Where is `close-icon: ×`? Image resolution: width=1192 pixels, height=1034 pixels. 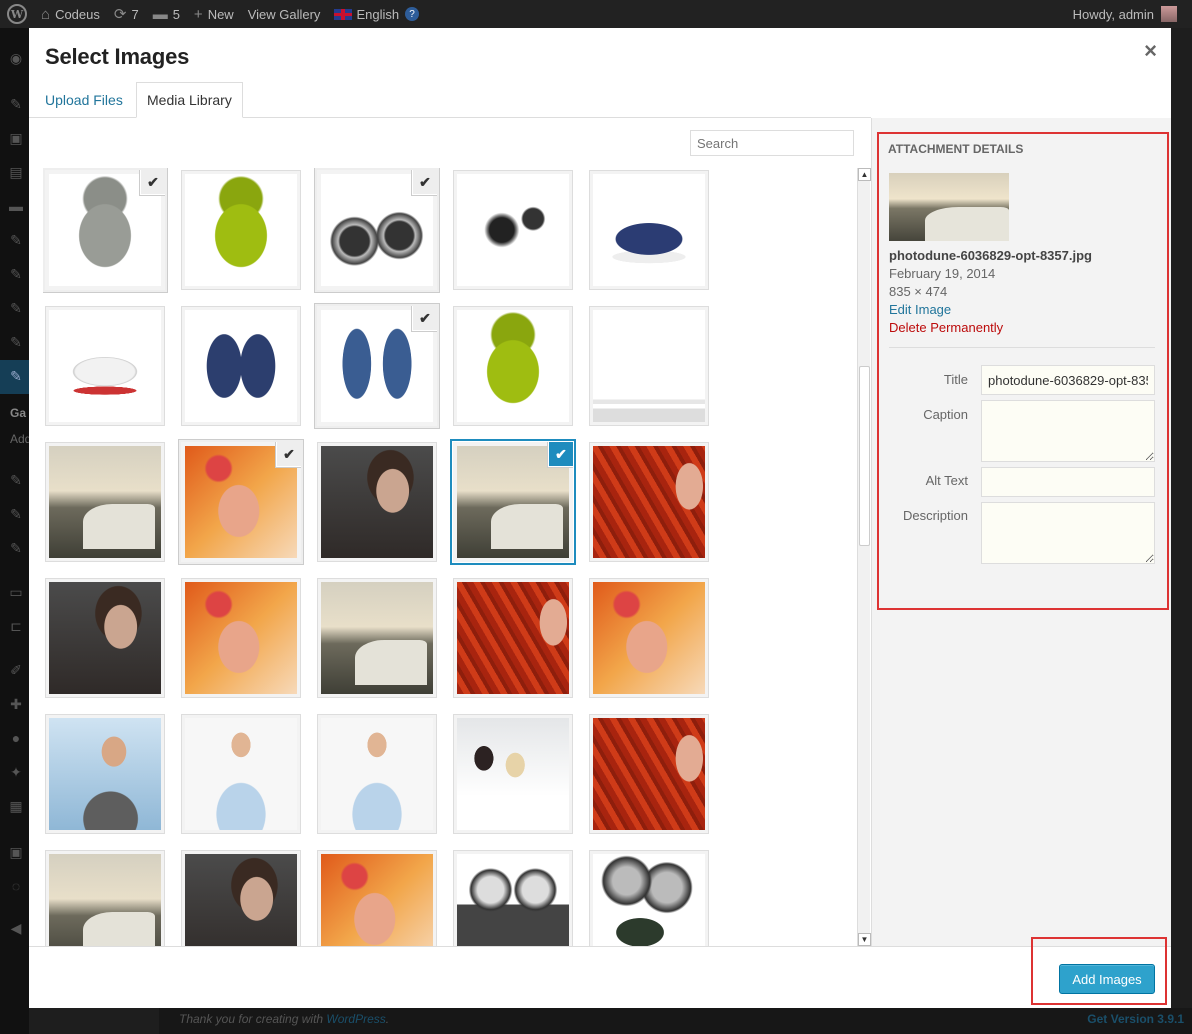 close-icon: × is located at coordinates (1150, 51).